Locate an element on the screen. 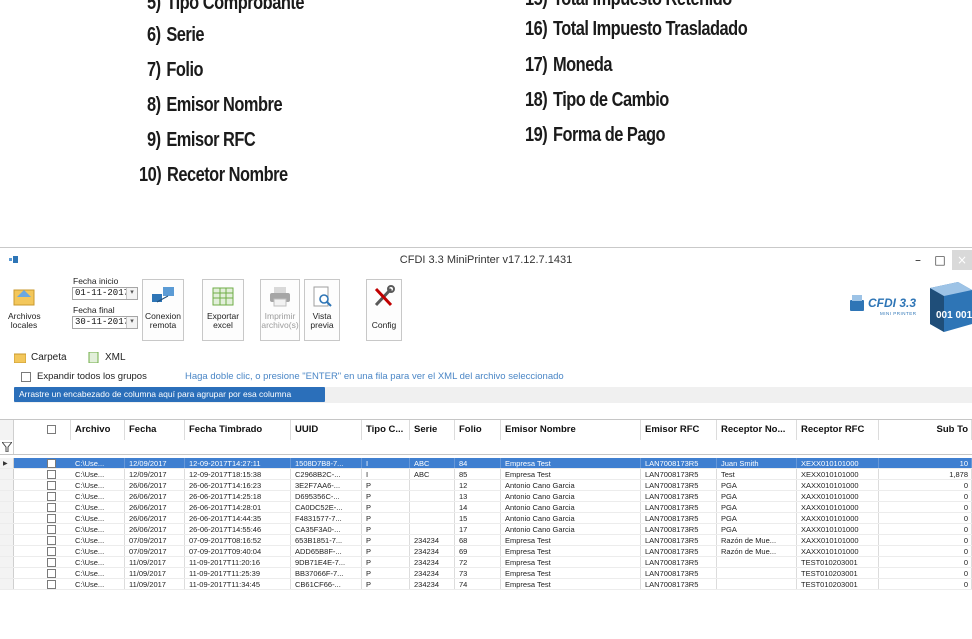  expand-groups-checkbox is located at coordinates (26, 377).